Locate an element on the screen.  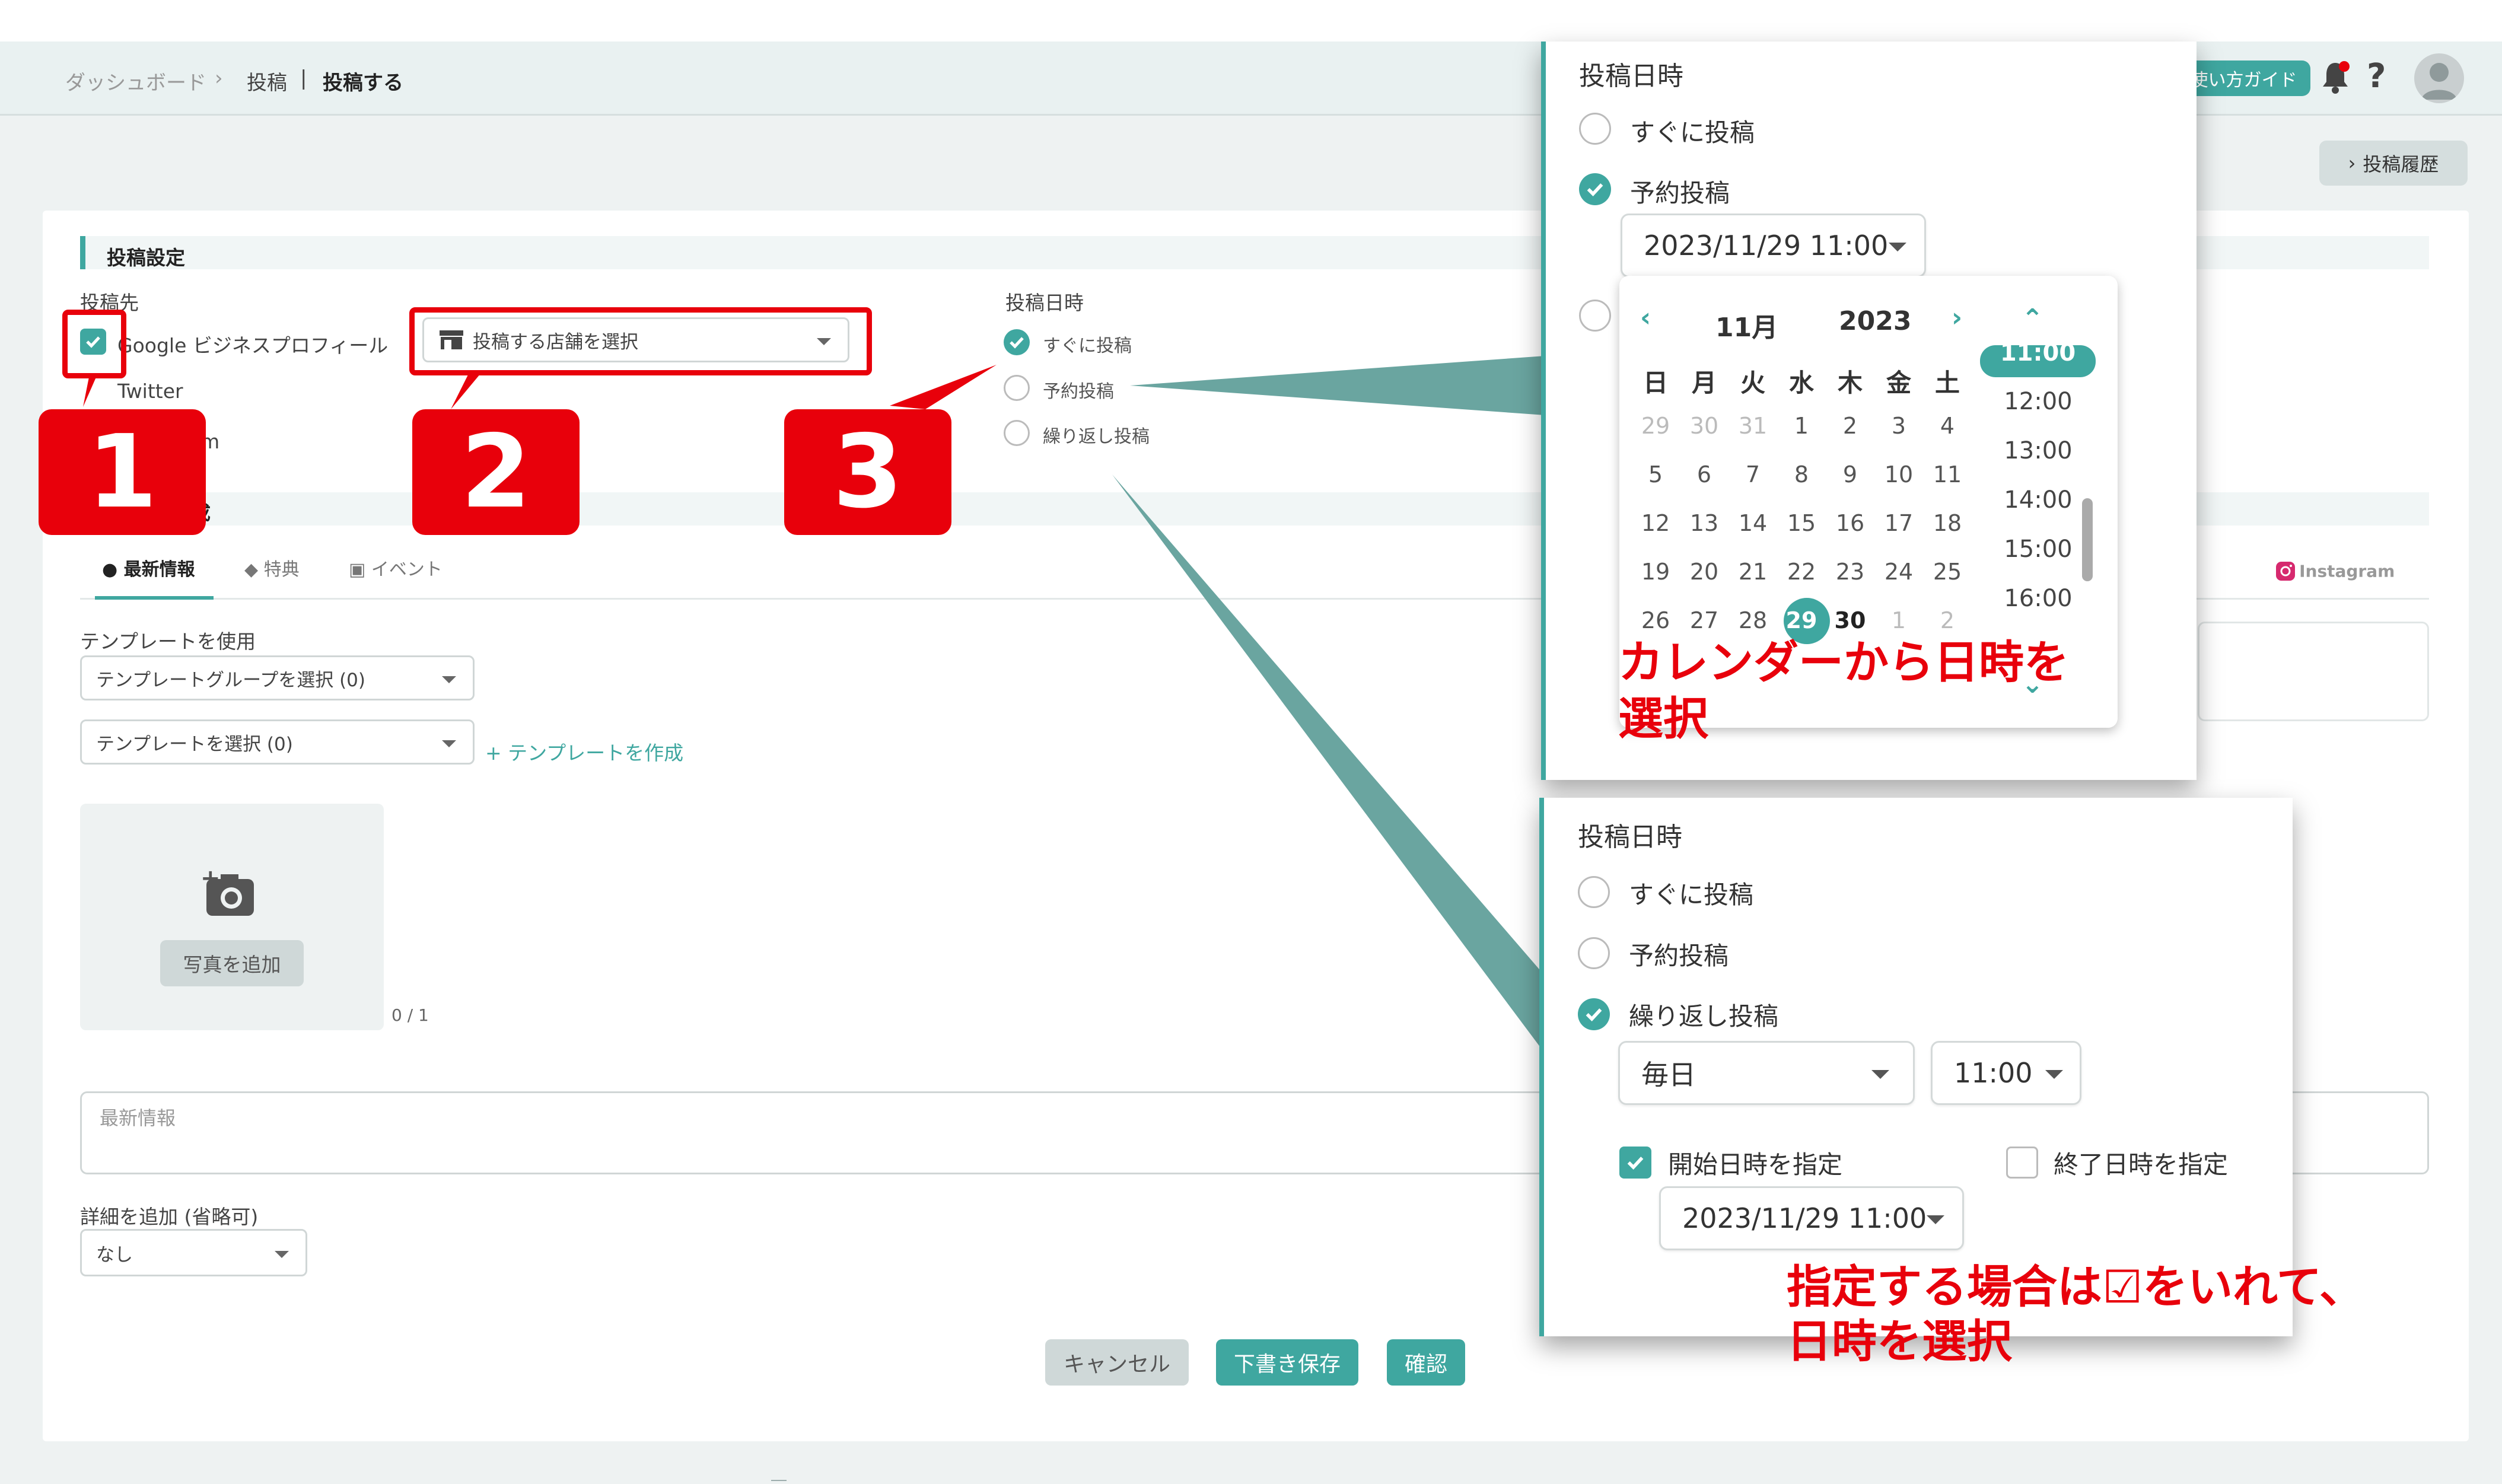
time-option: 13:00 is located at coordinates (2038, 451).